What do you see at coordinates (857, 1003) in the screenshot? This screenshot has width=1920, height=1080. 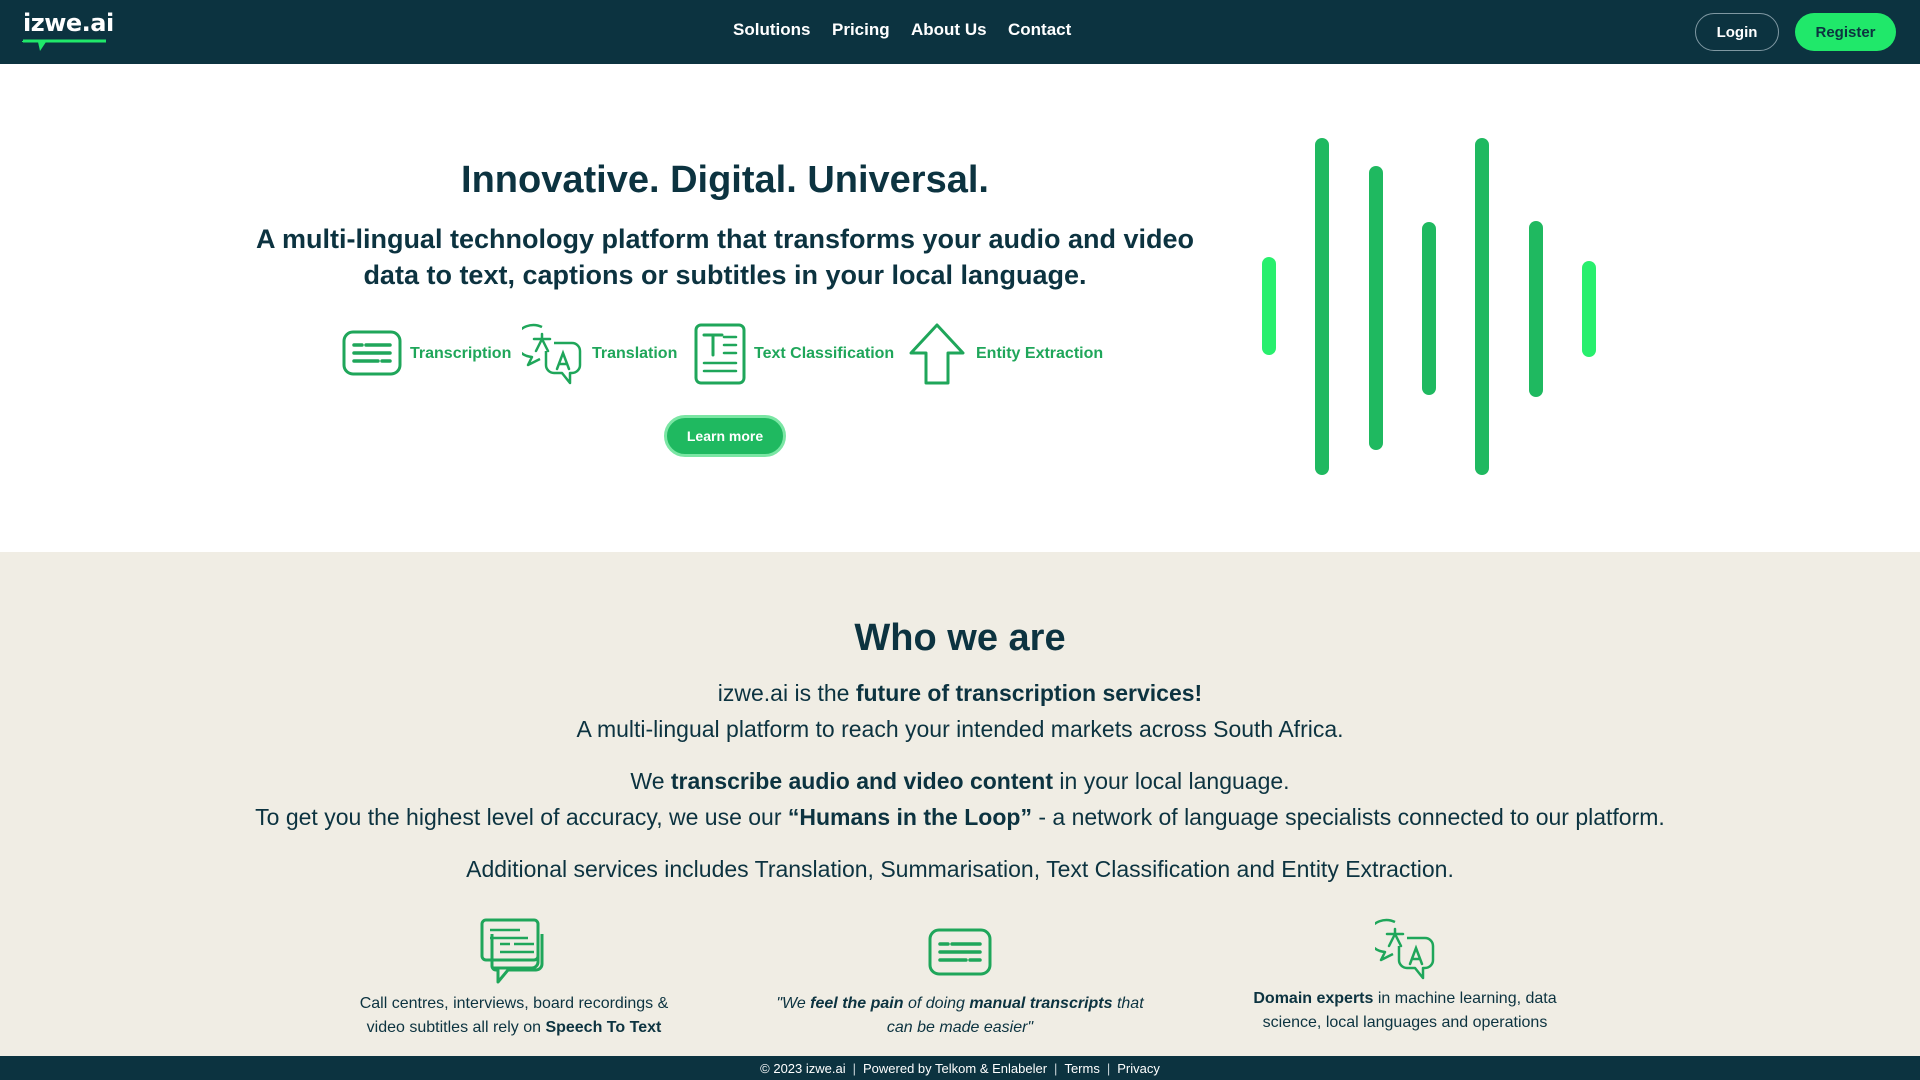 I see `card-quote-pain: feel the pain` at bounding box center [857, 1003].